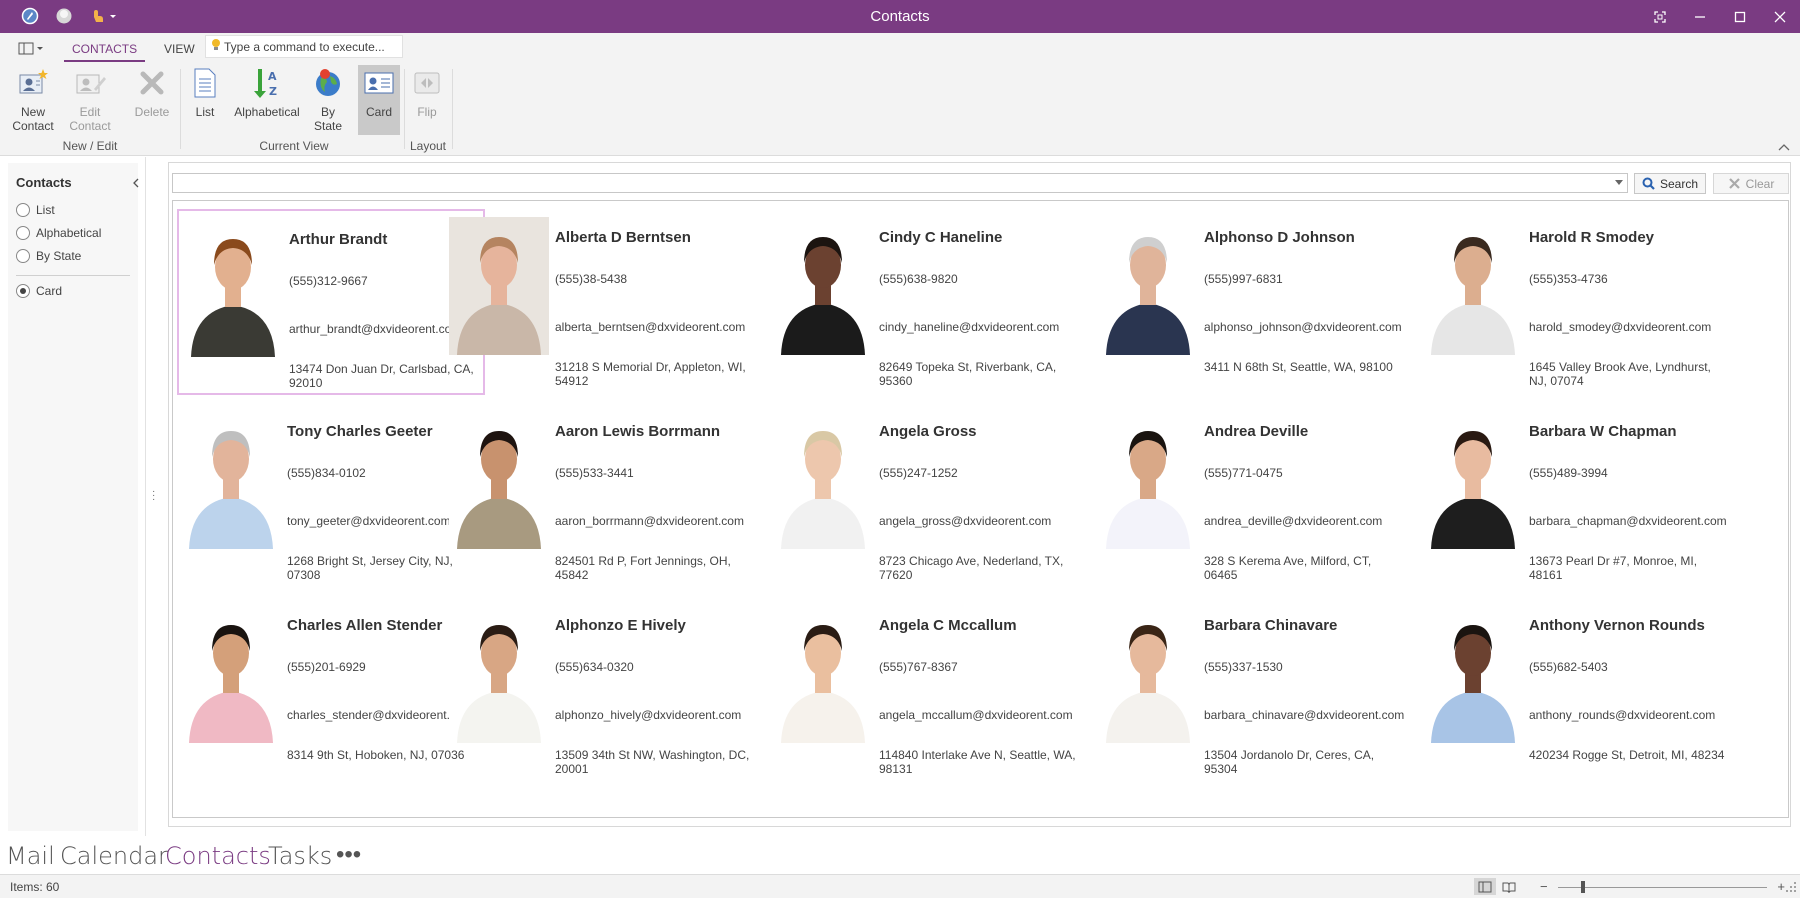 Image resolution: width=1800 pixels, height=898 pixels. Describe the element at coordinates (273, 91) in the screenshot. I see `svg-text: Z` at that location.